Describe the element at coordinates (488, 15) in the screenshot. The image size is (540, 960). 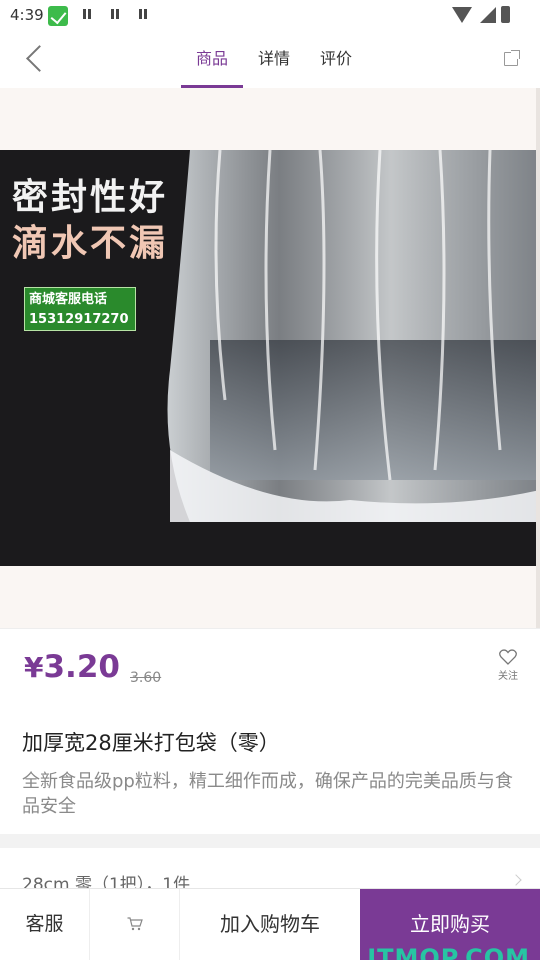
I see `signal-icon` at that location.